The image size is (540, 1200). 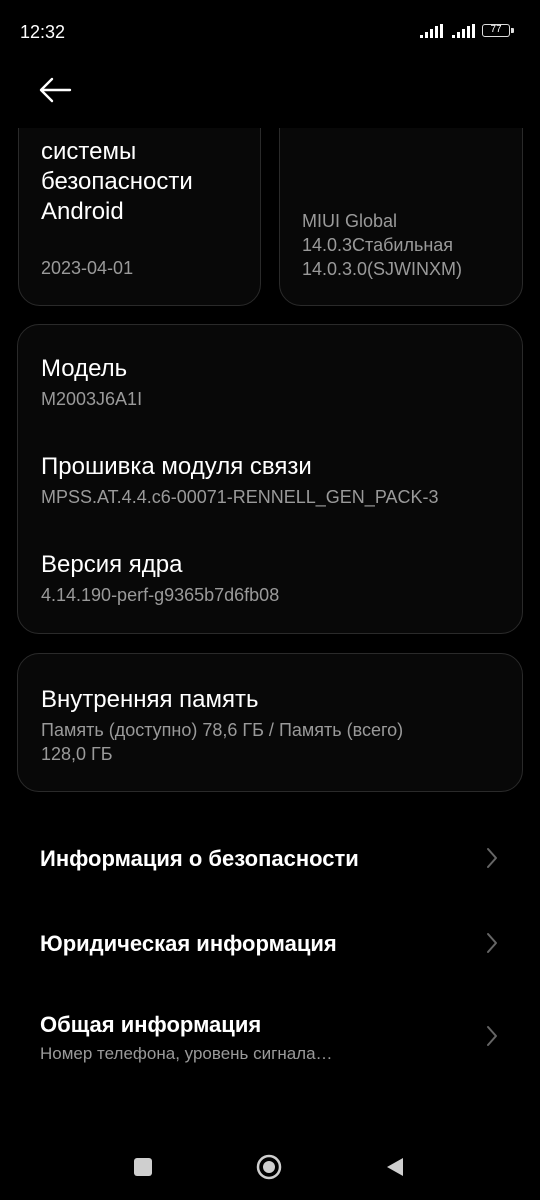 I want to click on model-value: M2003J6A1I, so click(x=92, y=399).